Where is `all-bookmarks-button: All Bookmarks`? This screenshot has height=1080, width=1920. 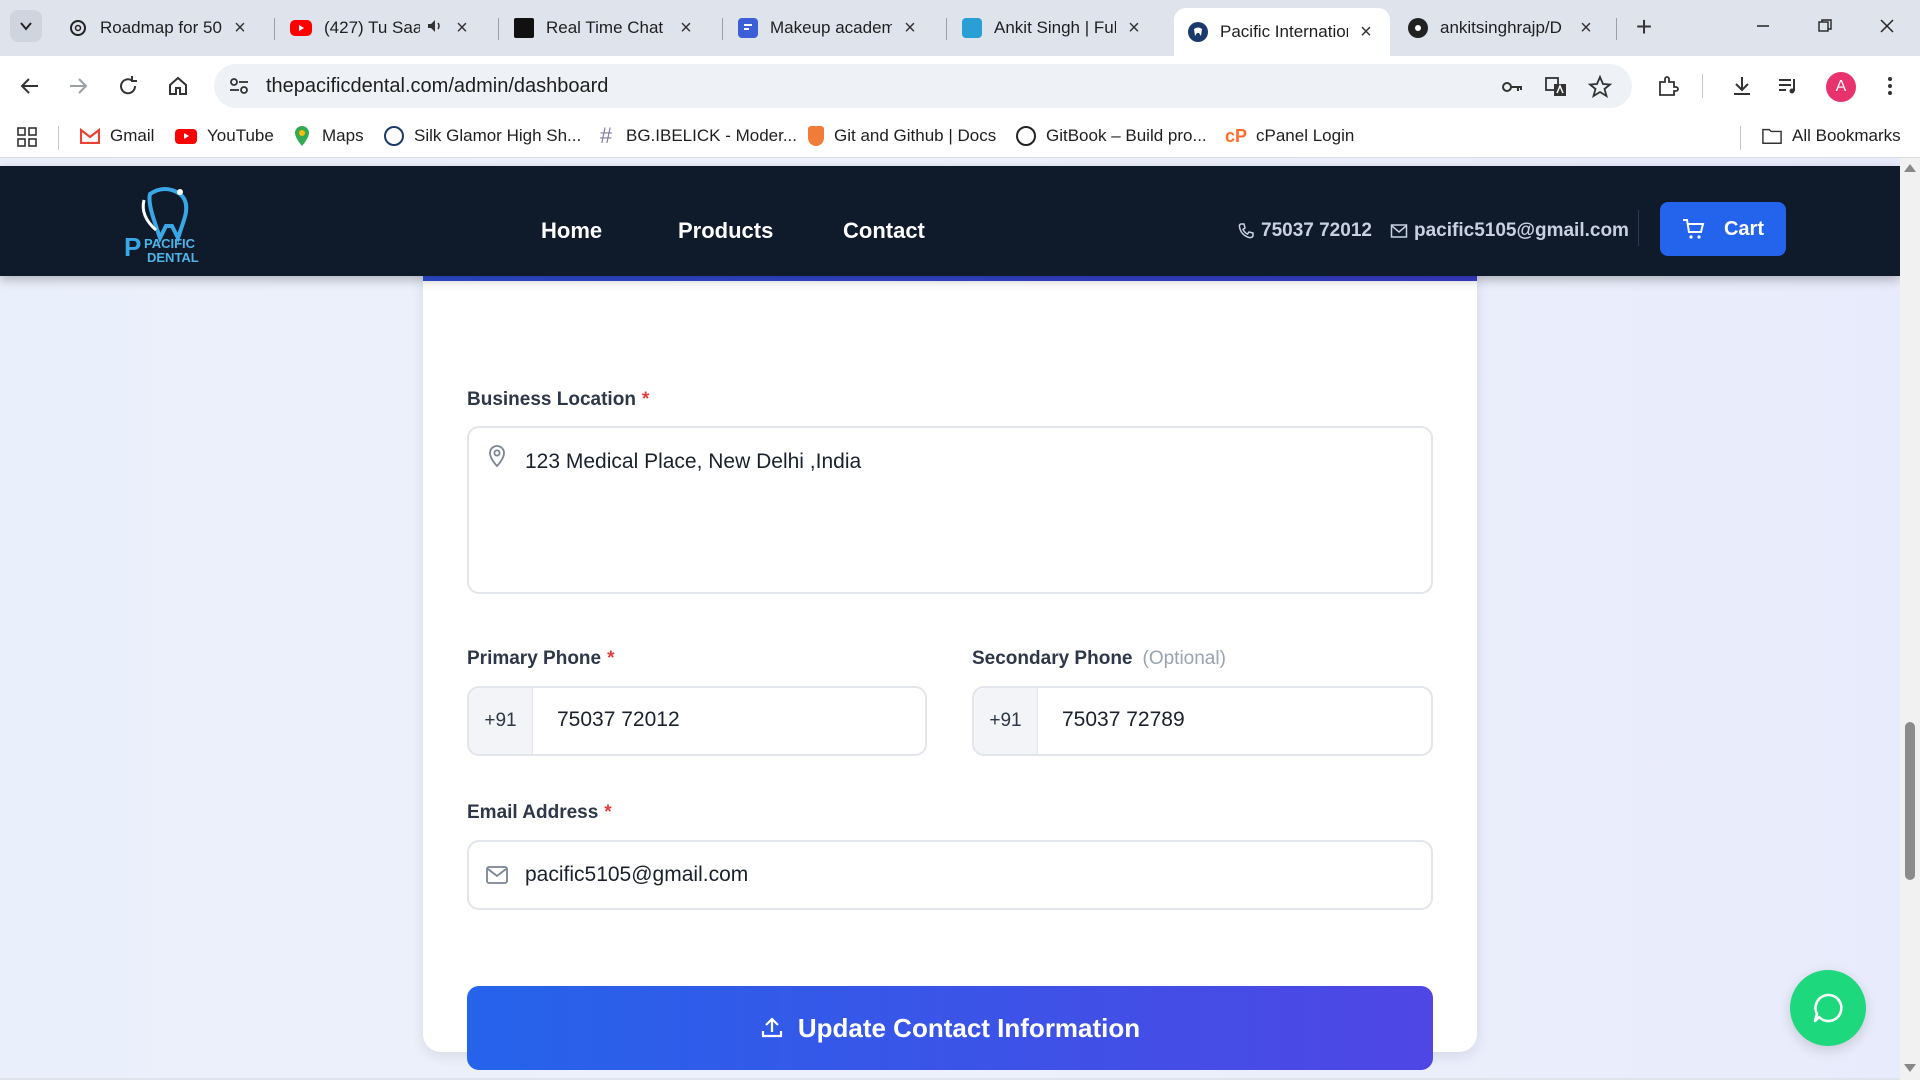
all-bookmarks-button: All Bookmarks is located at coordinates (1831, 136).